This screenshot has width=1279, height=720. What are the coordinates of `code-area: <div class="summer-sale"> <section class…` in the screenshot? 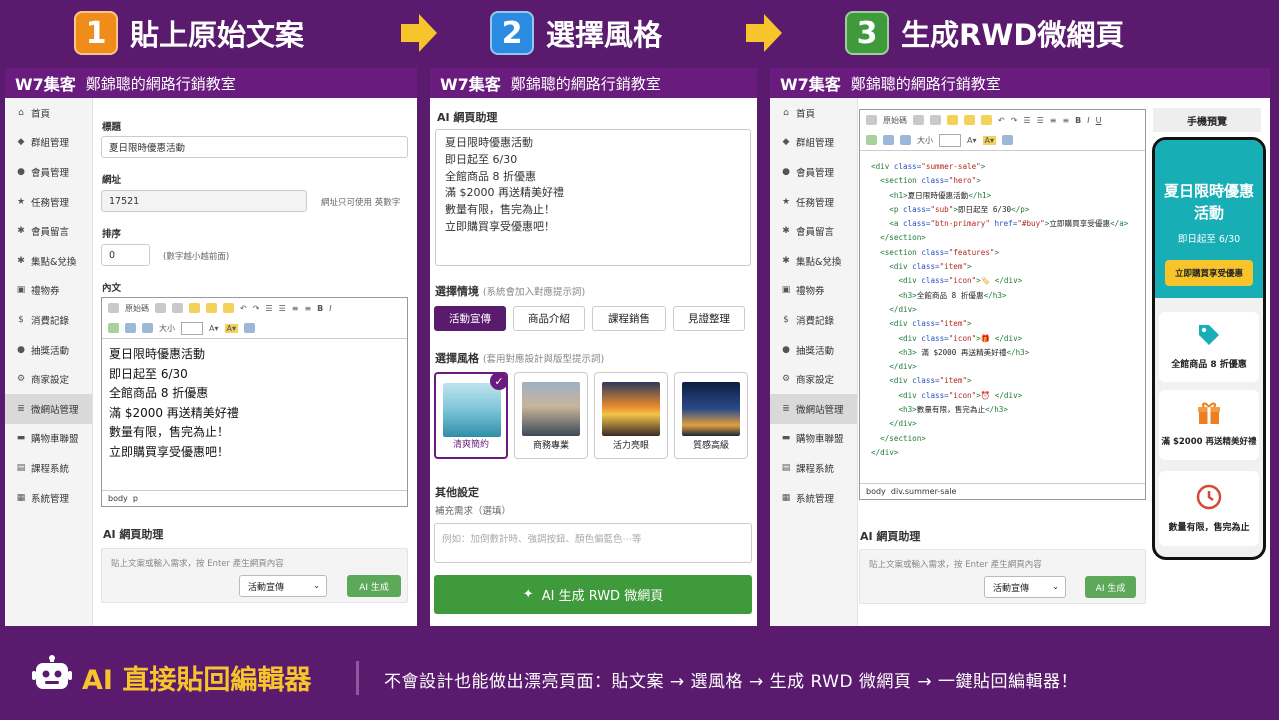 It's located at (1002, 305).